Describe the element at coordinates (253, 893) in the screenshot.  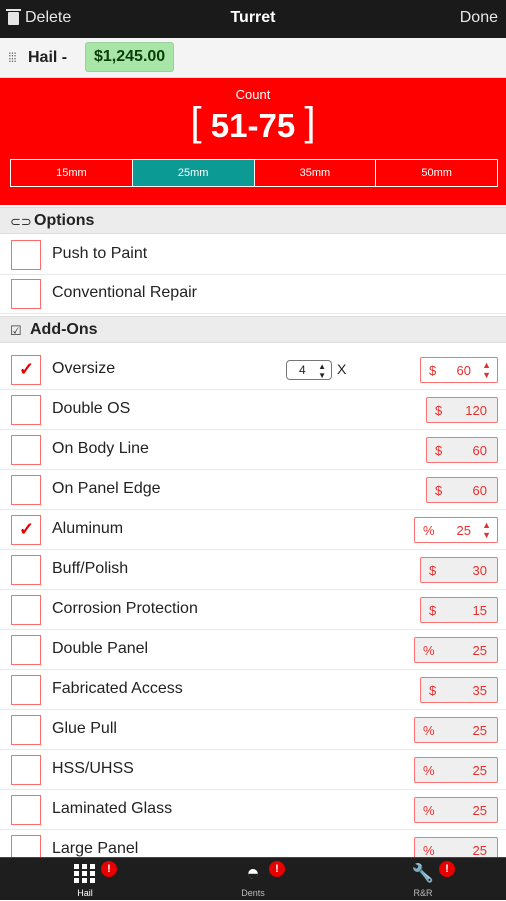
I see `tab-label: Dents` at that location.